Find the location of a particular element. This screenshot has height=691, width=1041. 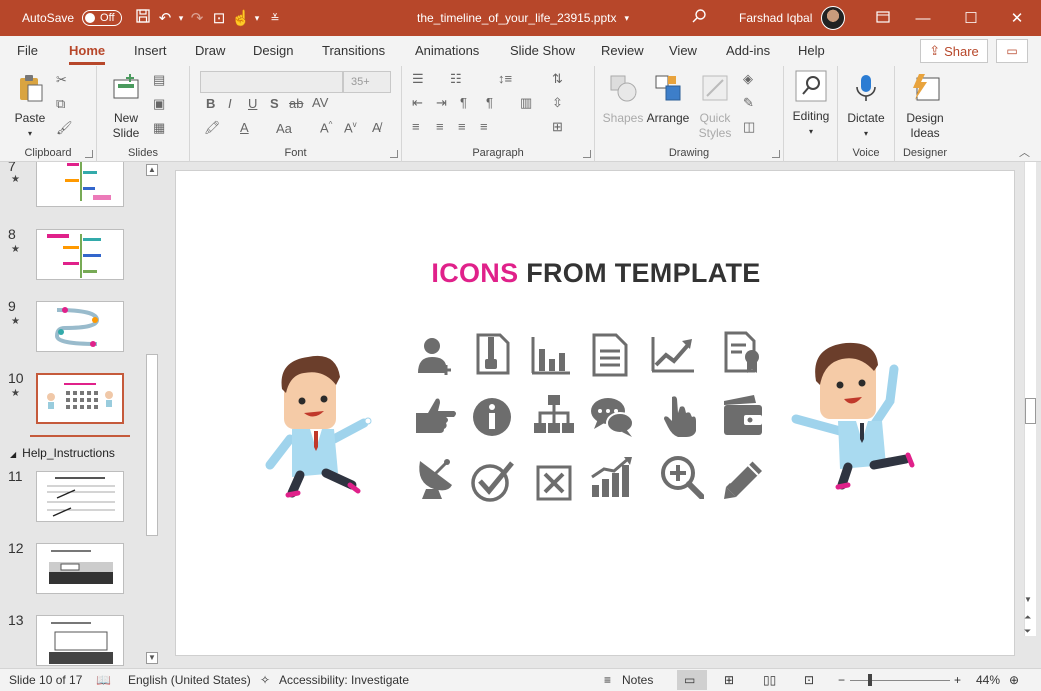

numbering-icon: ☷ is located at coordinates (456, 79).